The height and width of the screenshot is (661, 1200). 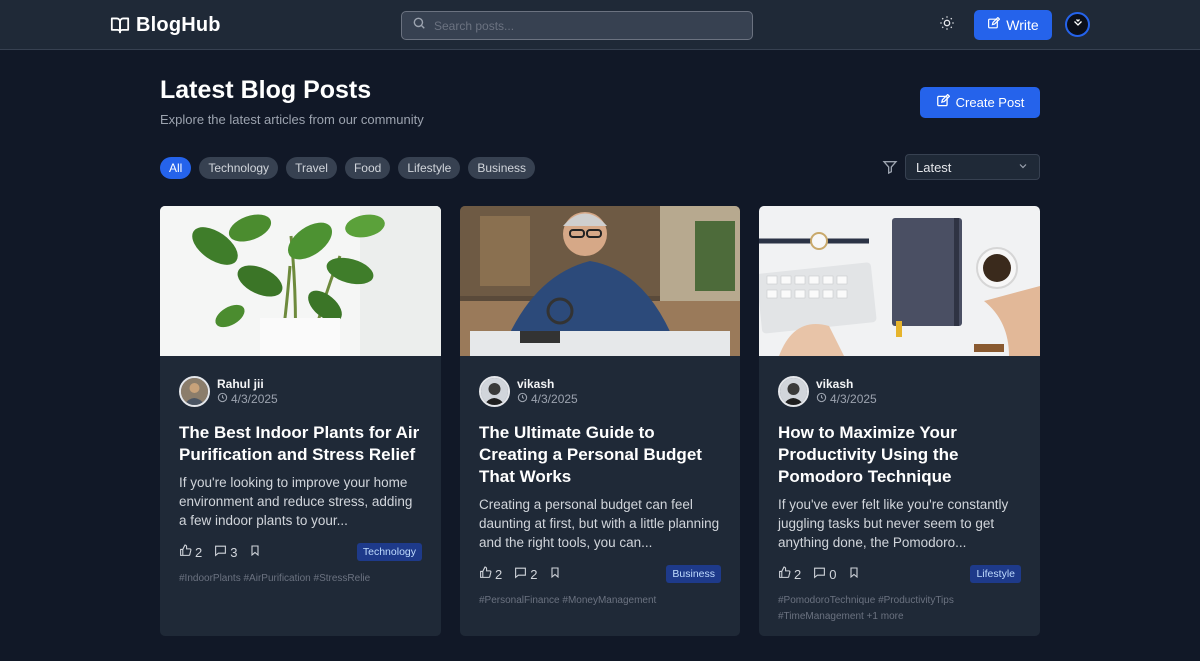 I want to click on houseplant-image, so click(x=300, y=281).